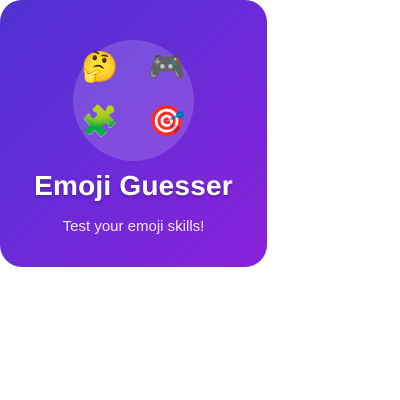 This screenshot has width=400, height=400. What do you see at coordinates (167, 67) in the screenshot?
I see `game-controller-icon: 🎮` at bounding box center [167, 67].